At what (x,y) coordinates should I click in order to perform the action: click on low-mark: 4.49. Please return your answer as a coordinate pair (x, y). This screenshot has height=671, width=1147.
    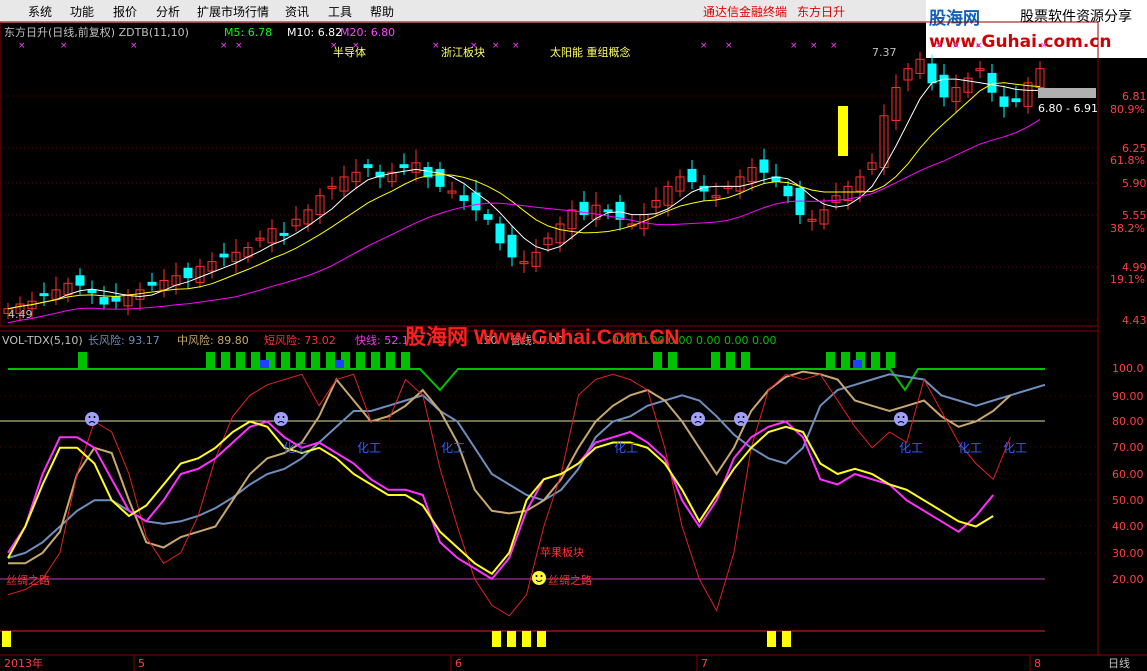
    Looking at the image, I should click on (20, 314).